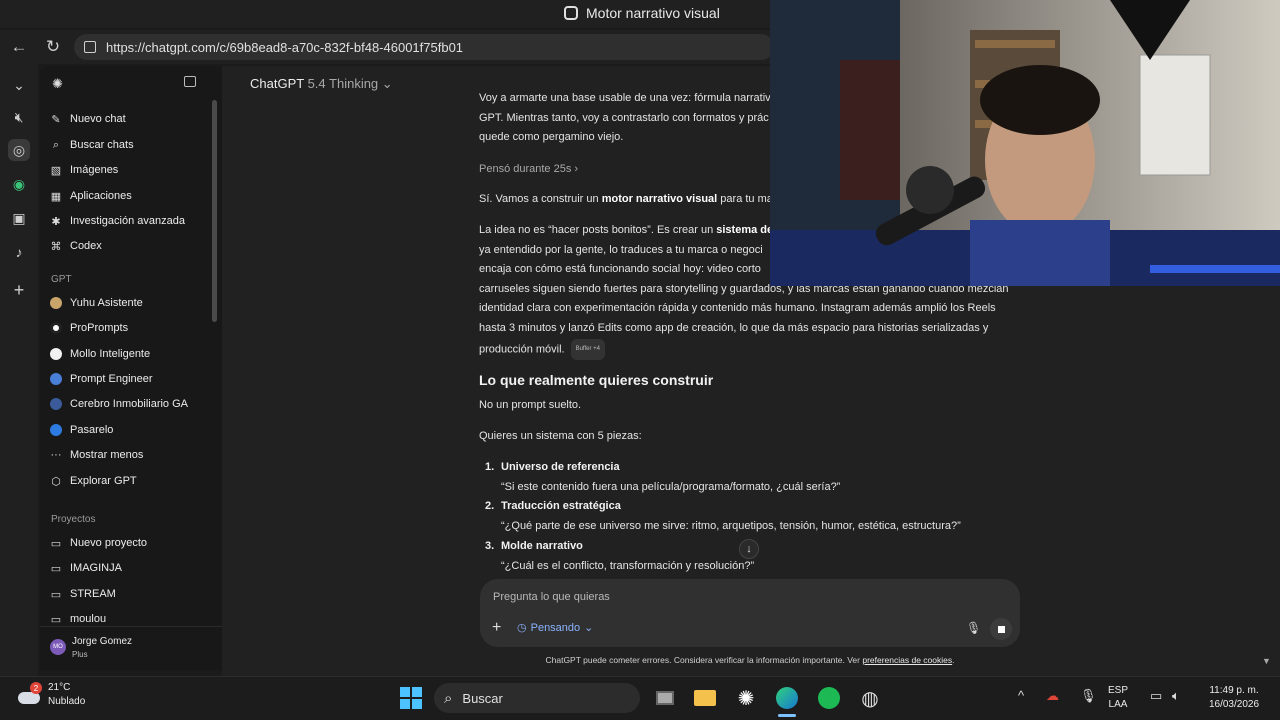 The image size is (1280, 720). What do you see at coordinates (102, 641) in the screenshot?
I see `user-name: Jorge Gomez` at bounding box center [102, 641].